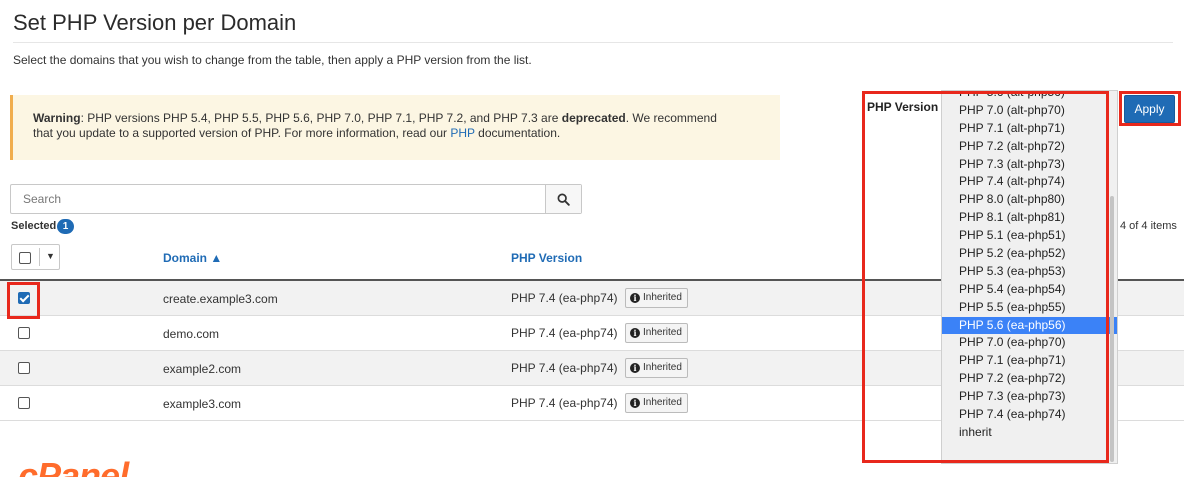 The image size is (1184, 477). Describe the element at coordinates (73, 466) in the screenshot. I see `logo-fragment: cPanel` at that location.